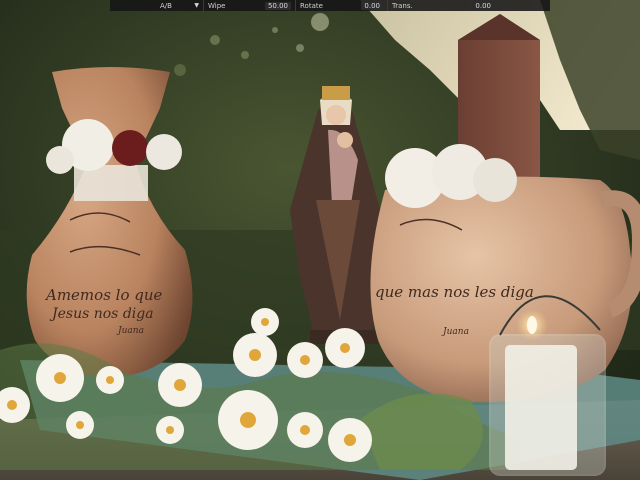 The height and width of the screenshot is (480, 640). What do you see at coordinates (166, 5) in the screenshot?
I see `ab-selector-value: A/B` at bounding box center [166, 5].